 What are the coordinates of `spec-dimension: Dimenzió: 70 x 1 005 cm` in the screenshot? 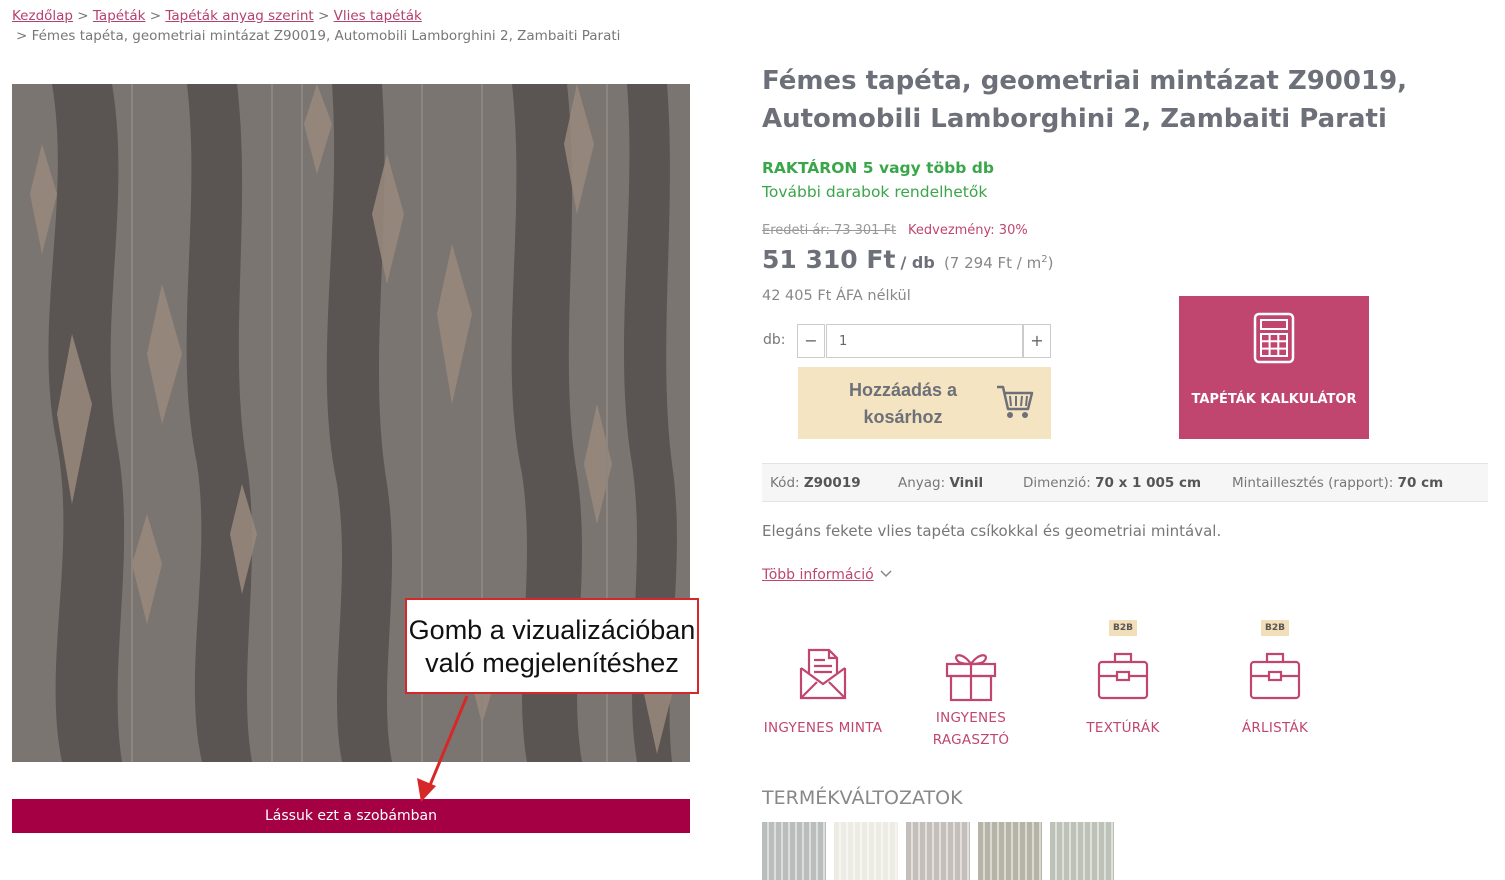 It's located at (1112, 483).